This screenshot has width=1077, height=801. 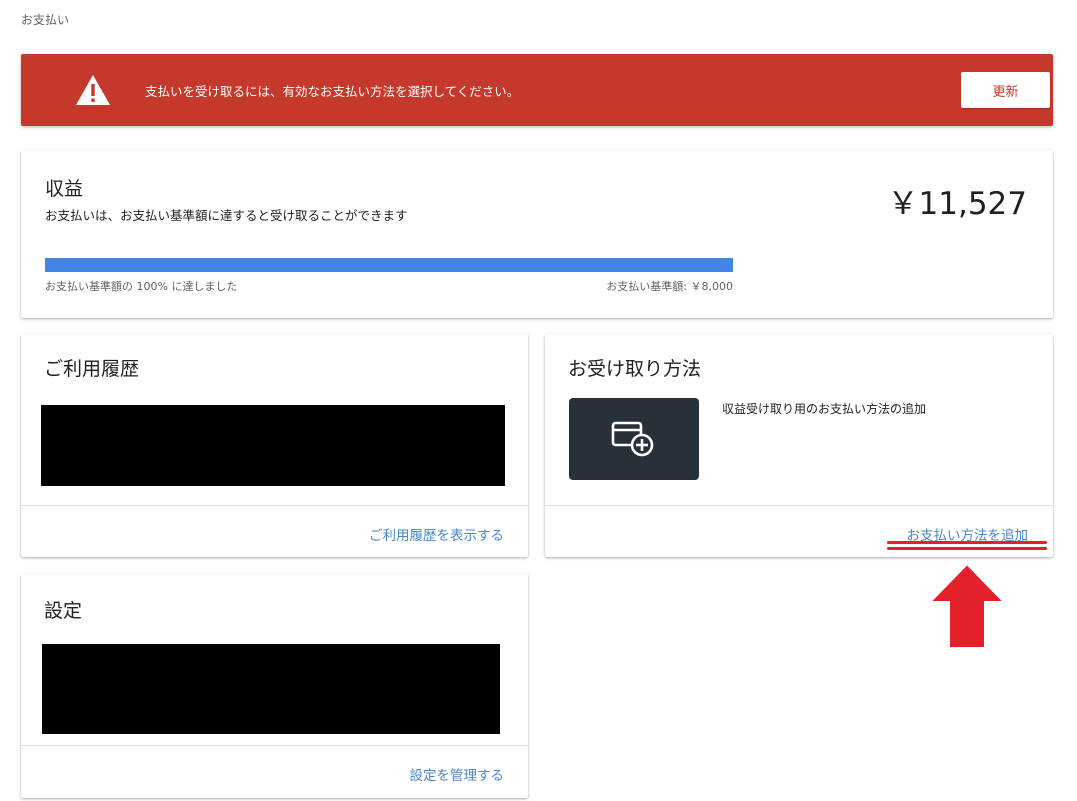 I want to click on redacted-history-content, so click(x=273, y=445).